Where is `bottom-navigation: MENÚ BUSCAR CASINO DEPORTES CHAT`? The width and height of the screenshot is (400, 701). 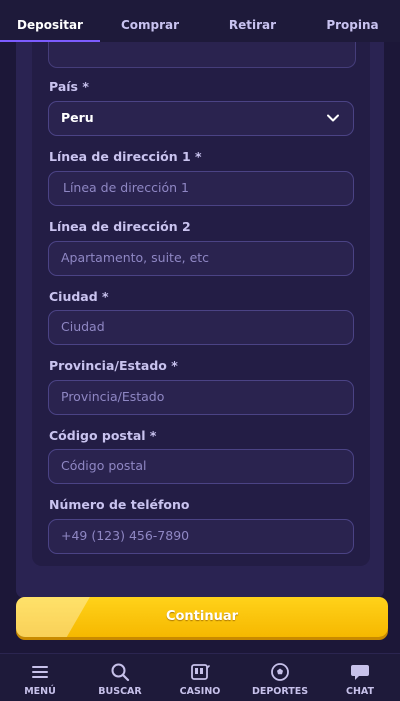 bottom-navigation: MENÚ BUSCAR CASINO DEPORTES CHAT is located at coordinates (200, 677).